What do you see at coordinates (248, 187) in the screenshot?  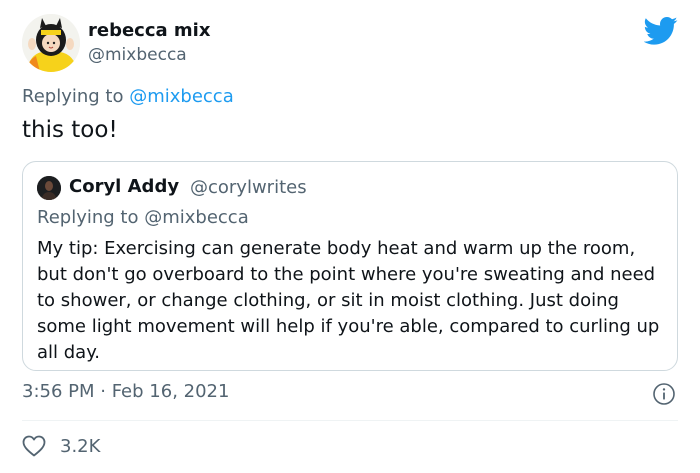 I see `quoted-author-handle: @corylwrites` at bounding box center [248, 187].